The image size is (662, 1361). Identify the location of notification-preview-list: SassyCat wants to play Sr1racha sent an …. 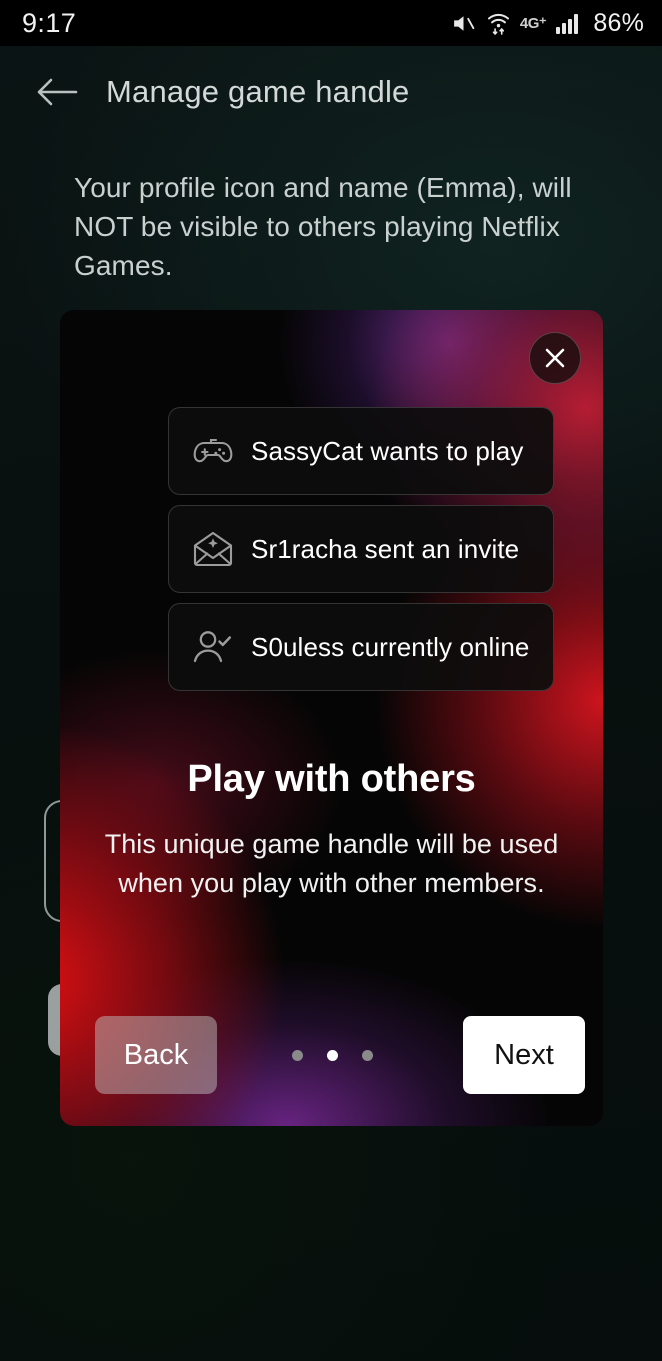
(361, 554).